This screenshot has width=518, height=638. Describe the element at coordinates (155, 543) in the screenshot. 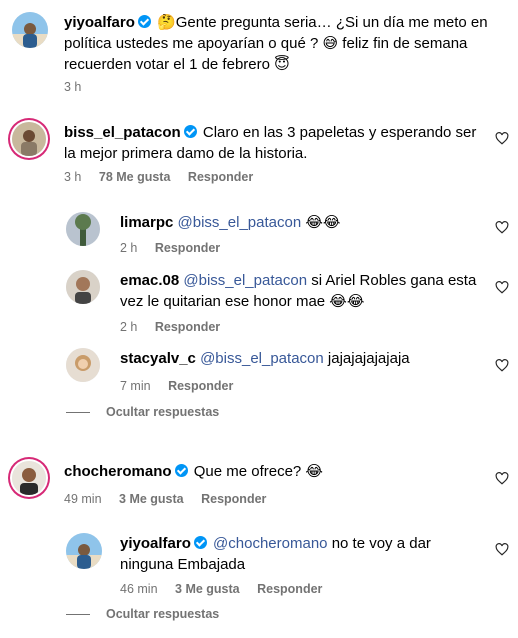

I see `reply-username: yiyoalfaro` at that location.